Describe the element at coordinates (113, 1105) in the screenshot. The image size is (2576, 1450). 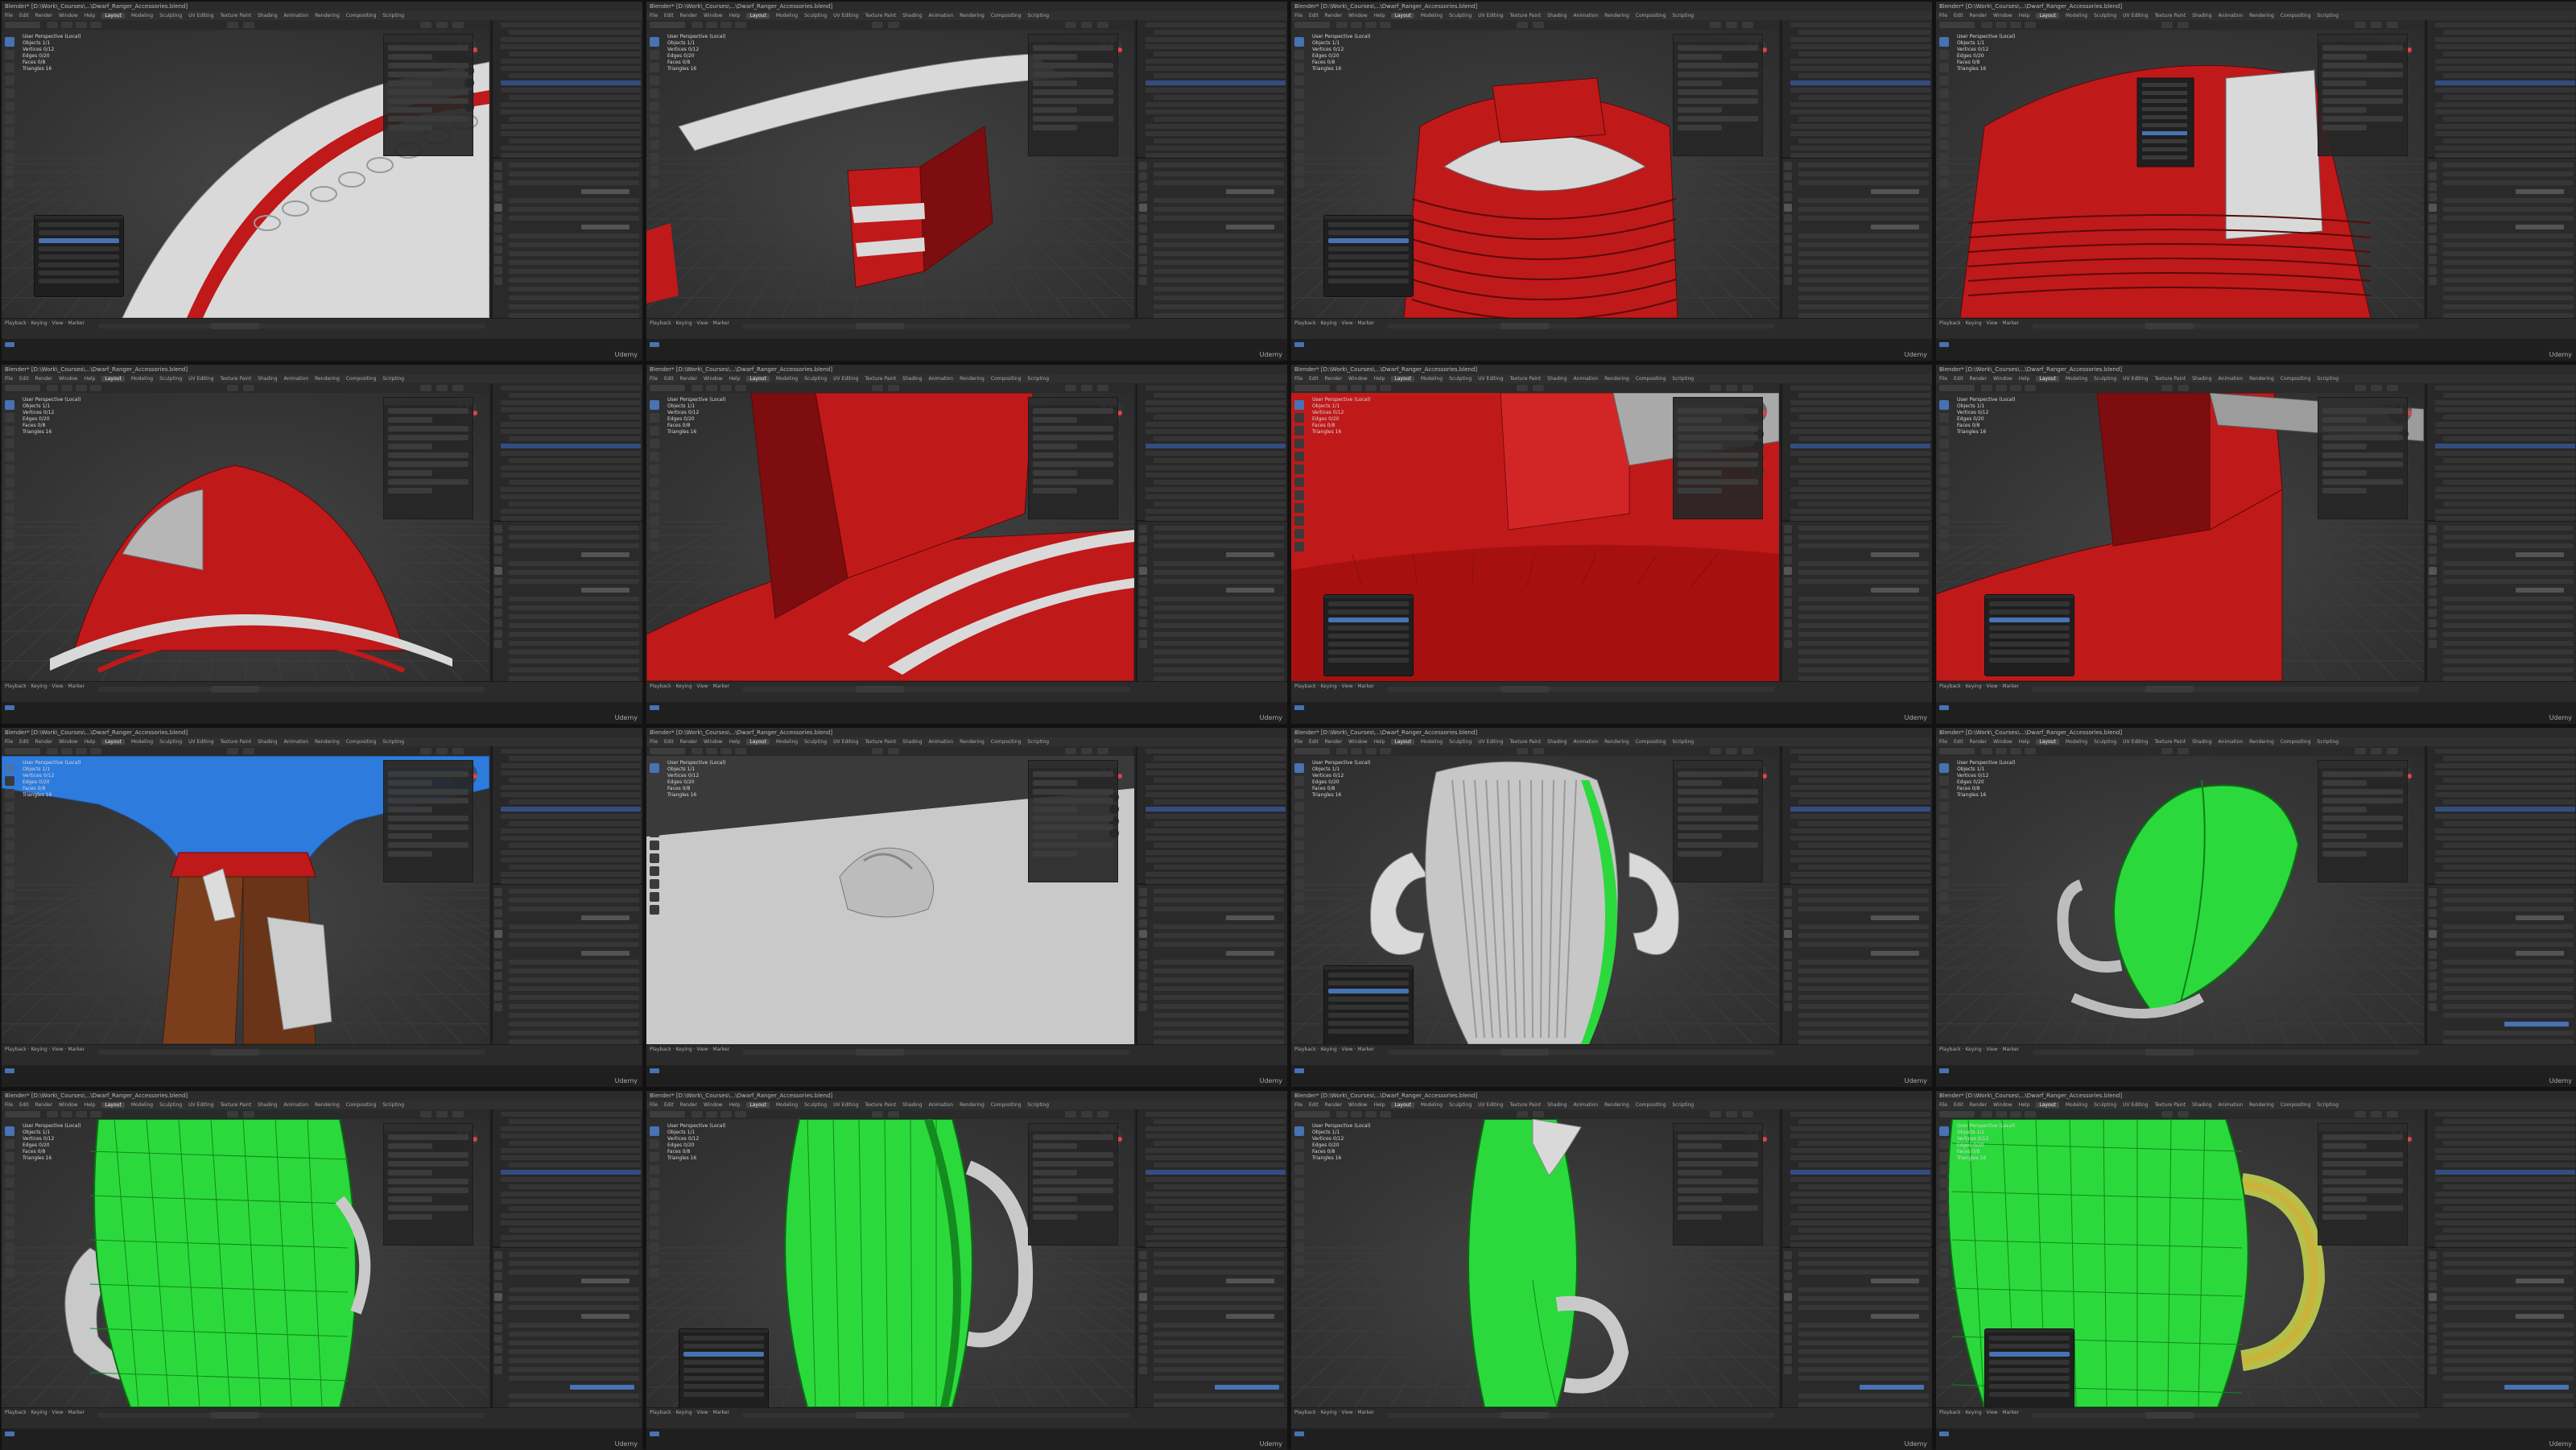
I see `workspace-tab: Layout` at that location.